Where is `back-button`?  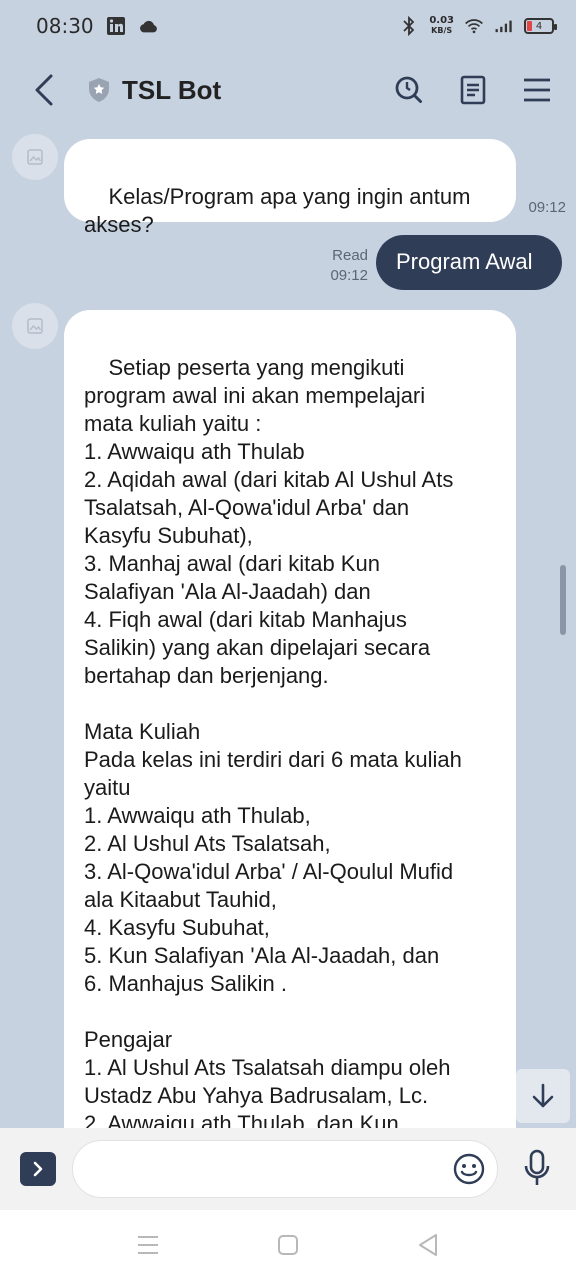 back-button is located at coordinates (44, 90).